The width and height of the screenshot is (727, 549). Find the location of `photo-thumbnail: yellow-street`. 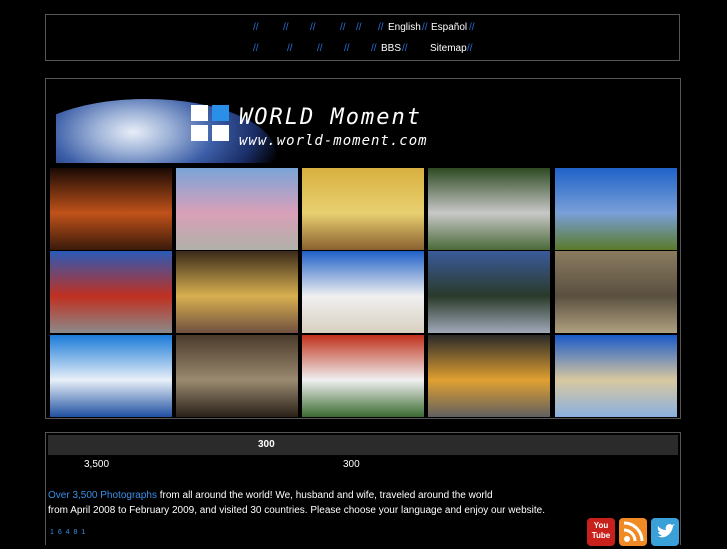

photo-thumbnail: yellow-street is located at coordinates (237, 292).